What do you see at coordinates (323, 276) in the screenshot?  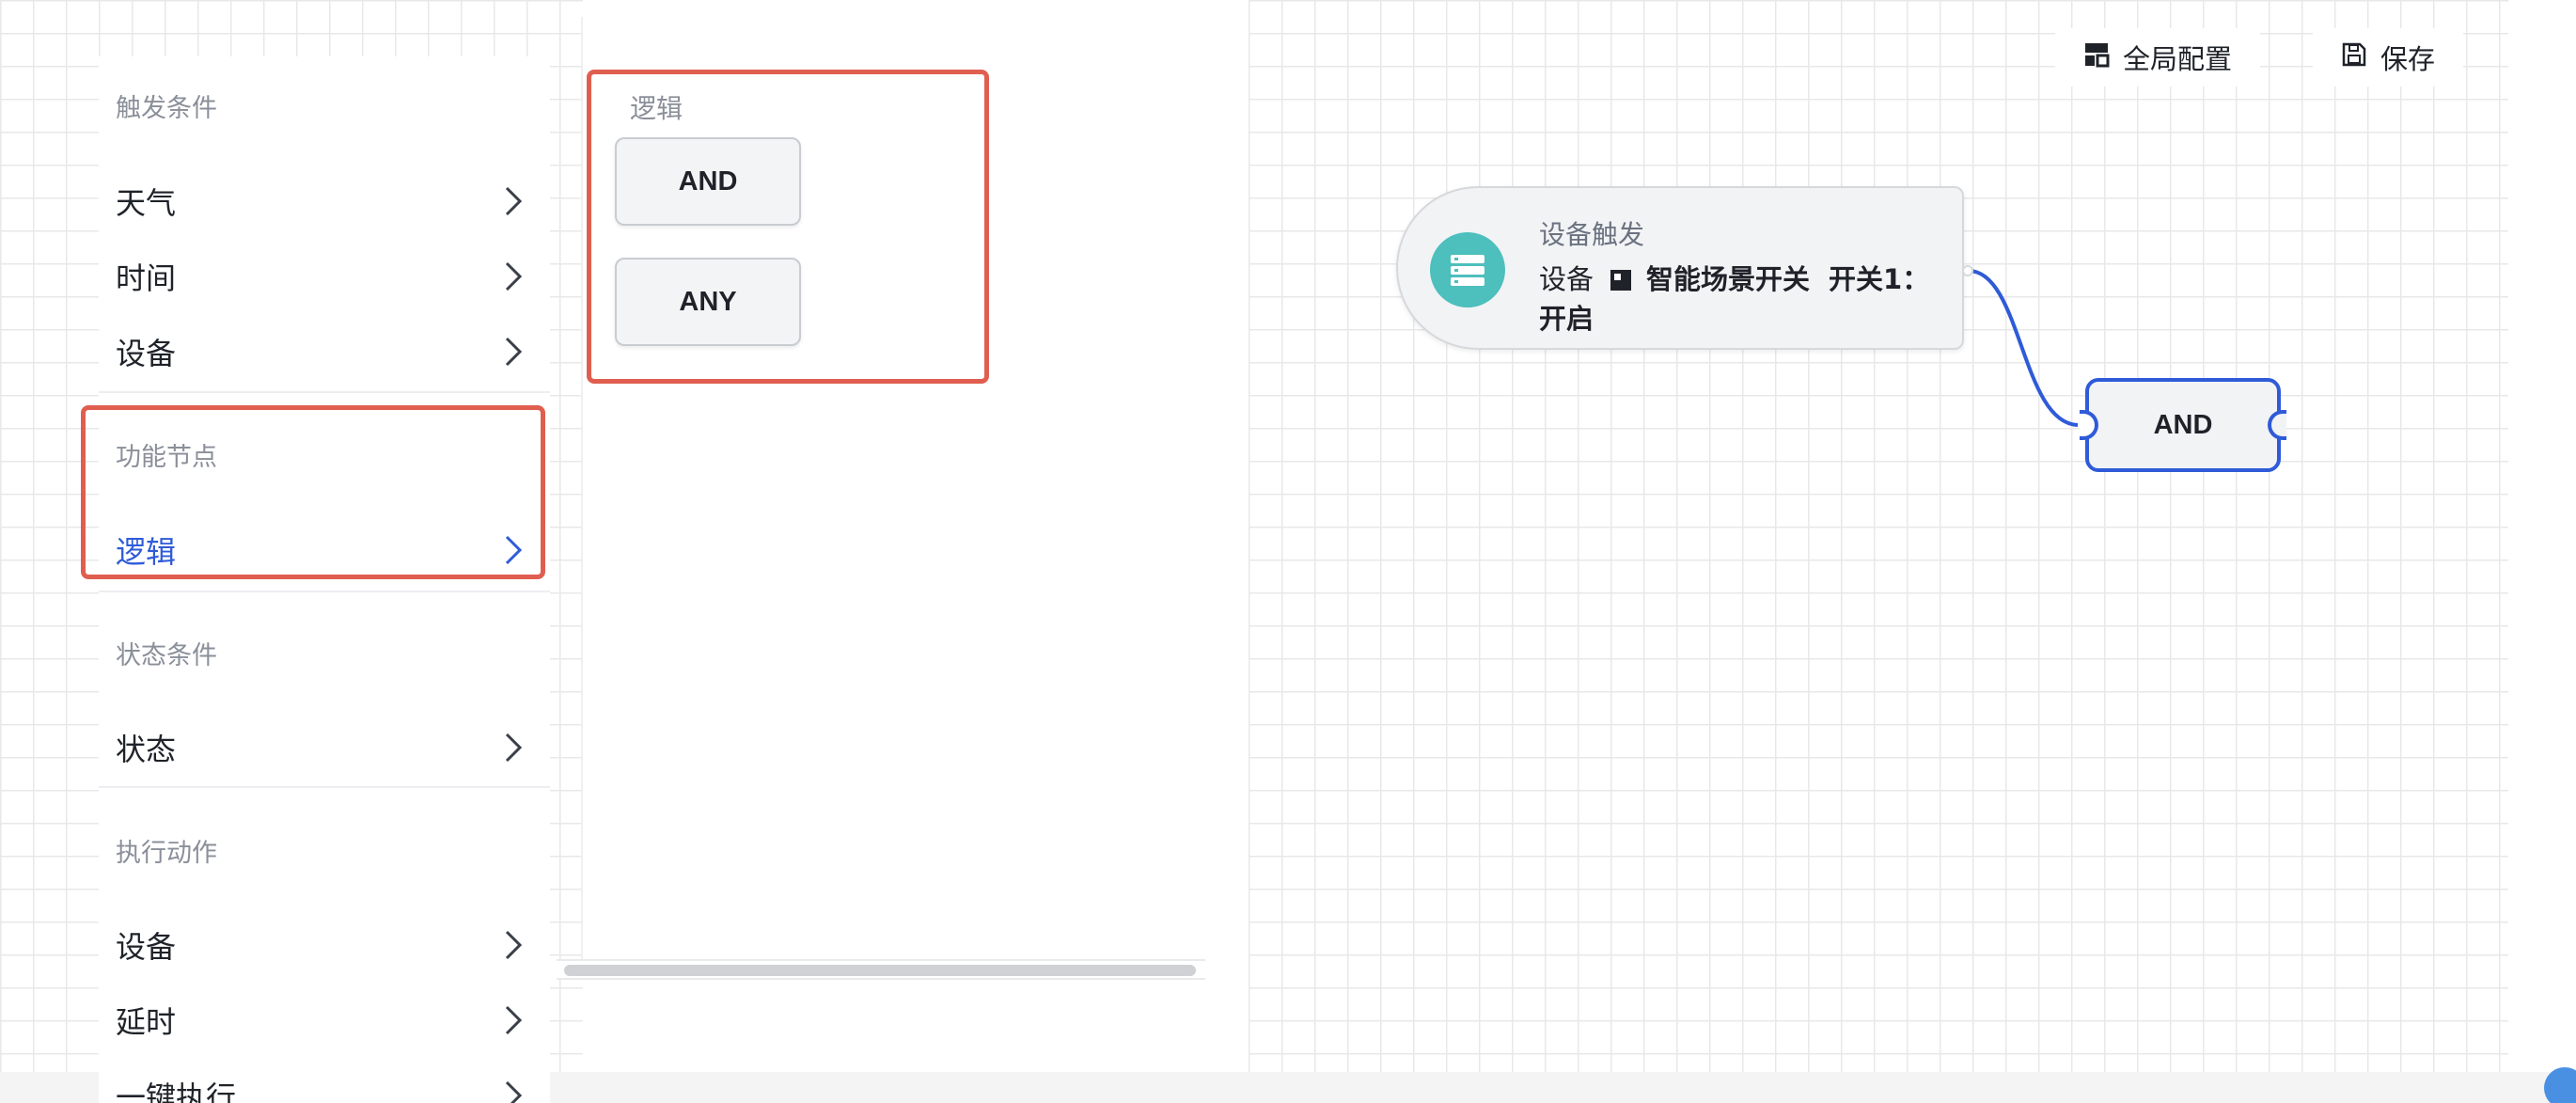 I see `category-time: 时间` at bounding box center [323, 276].